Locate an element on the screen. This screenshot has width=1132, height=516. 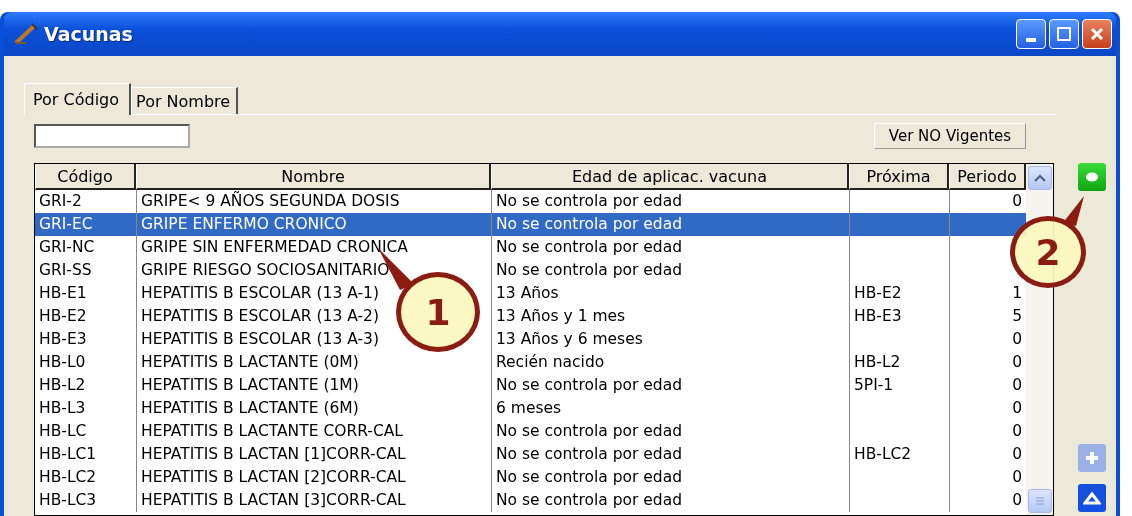
column-header: Periodo is located at coordinates (987, 177).